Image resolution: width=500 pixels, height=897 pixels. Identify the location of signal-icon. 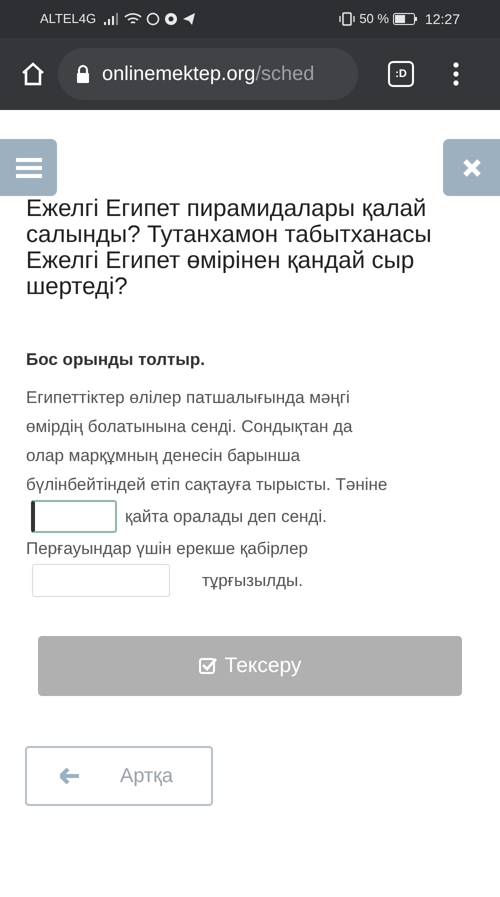
(112, 19).